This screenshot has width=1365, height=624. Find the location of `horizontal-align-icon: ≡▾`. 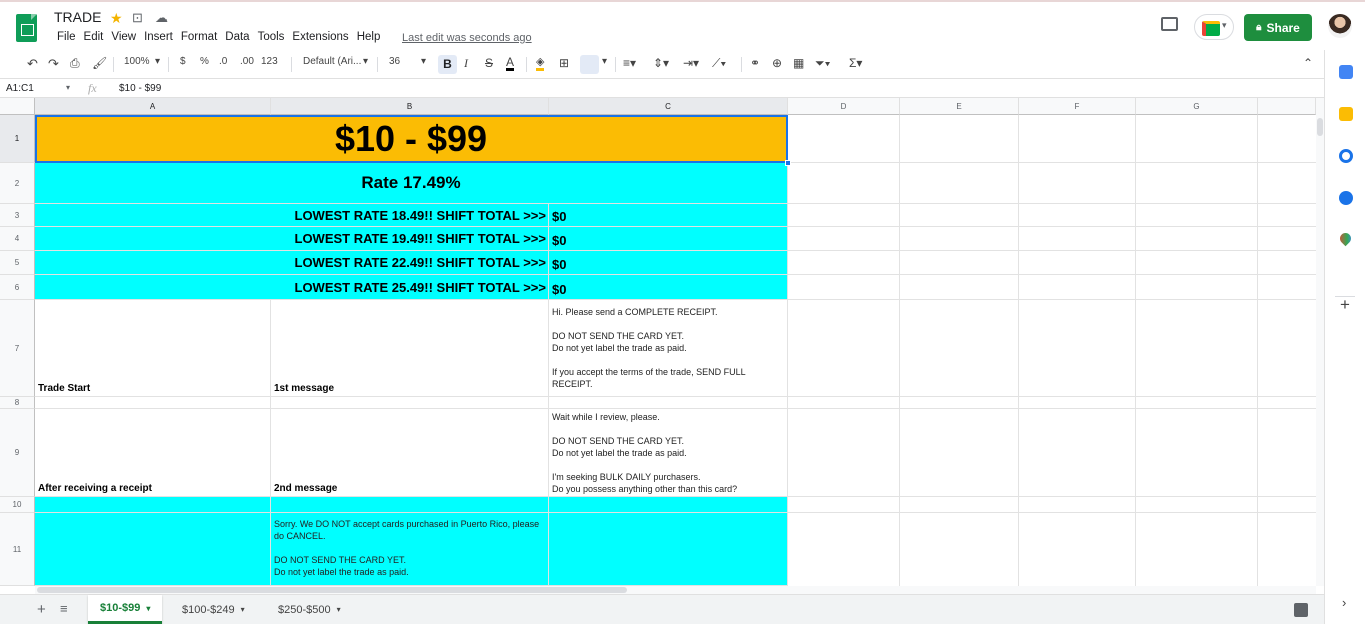

horizontal-align-icon: ≡▾ is located at coordinates (629, 63).